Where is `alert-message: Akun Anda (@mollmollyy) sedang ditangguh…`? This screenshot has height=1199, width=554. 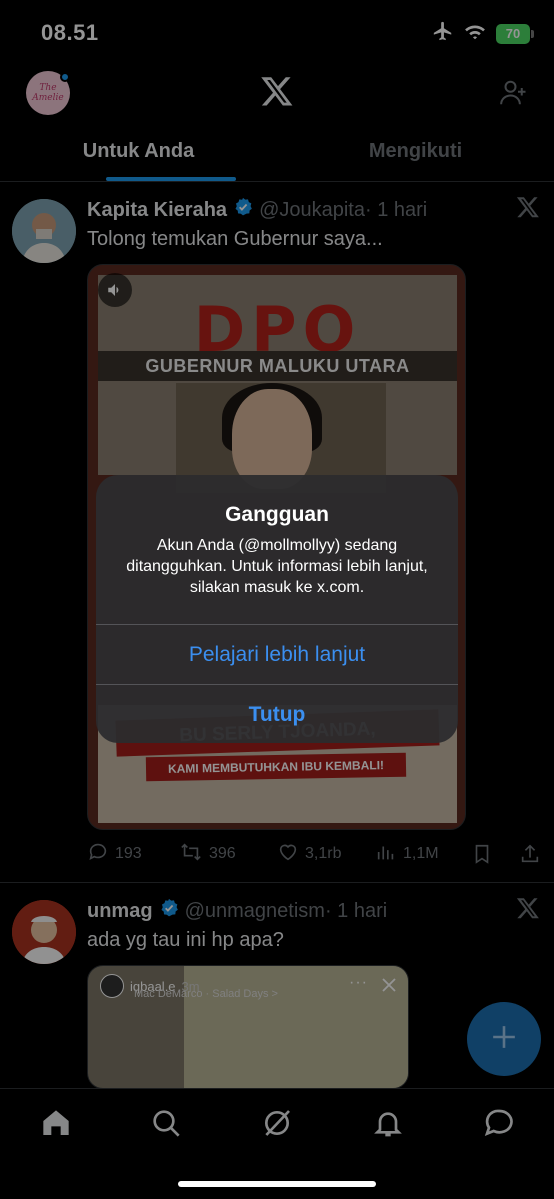
alert-message: Akun Anda (@mollmollyy) sedang ditangguh… is located at coordinates (277, 566).